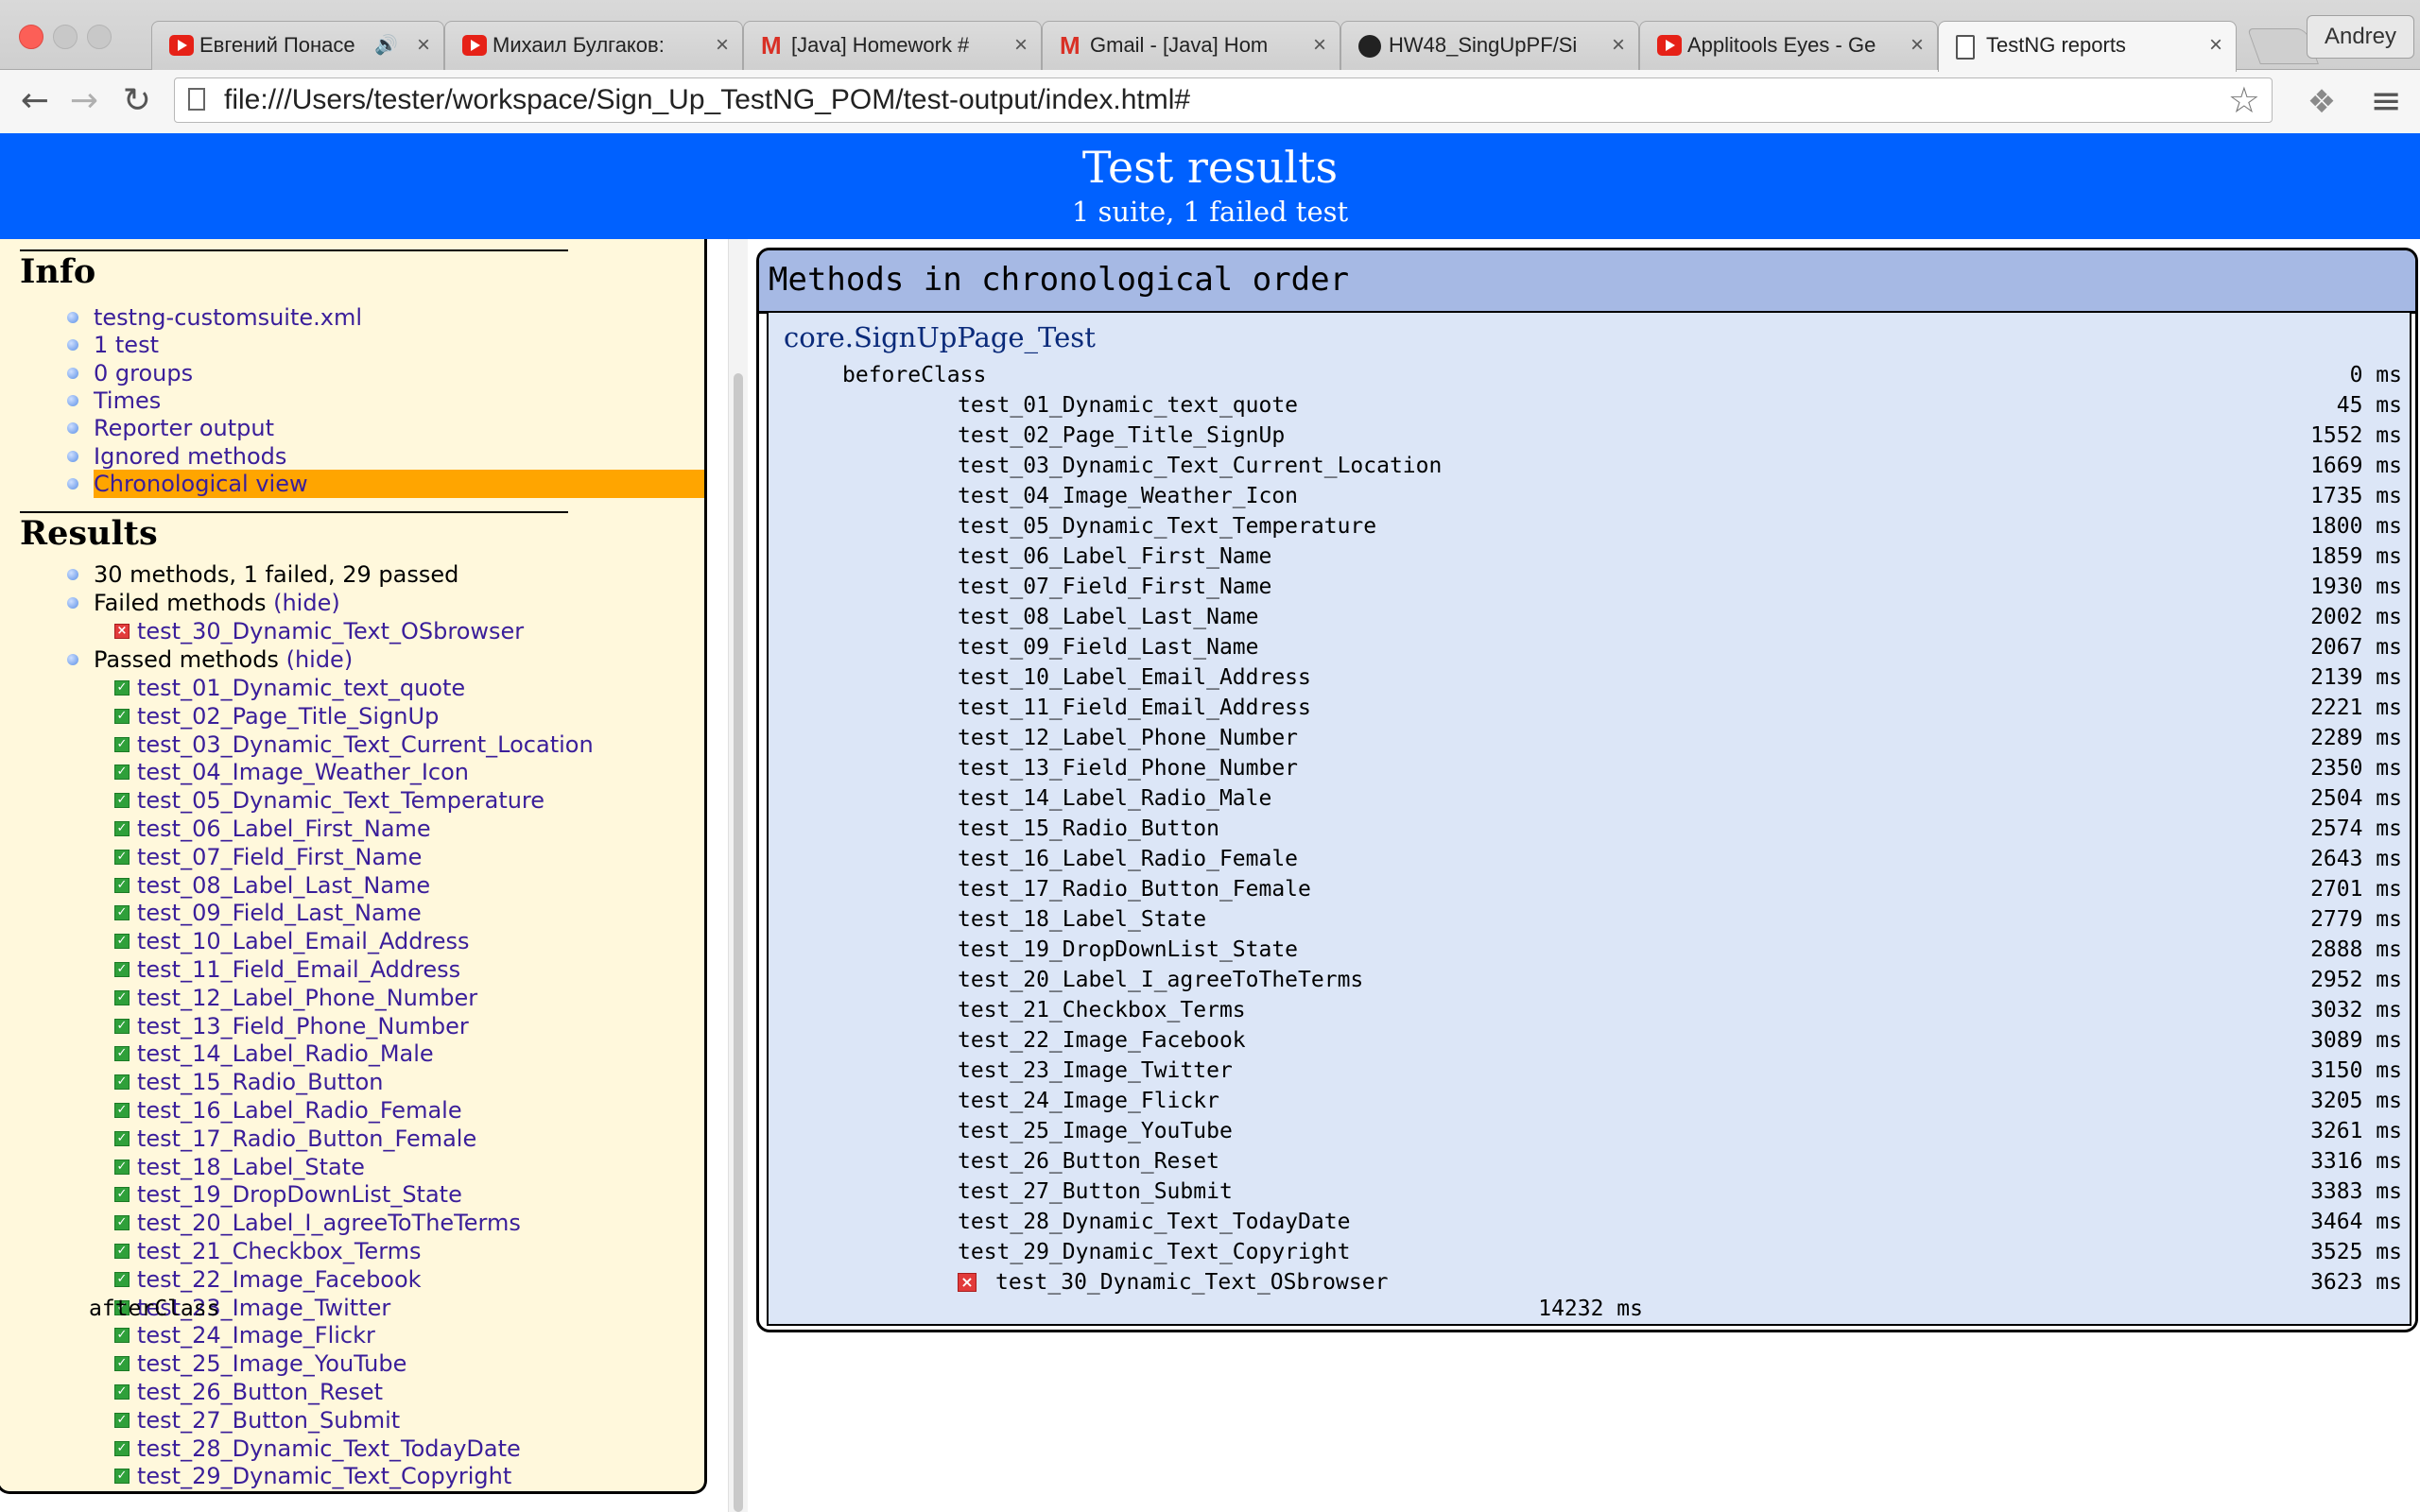 This screenshot has width=2420, height=1512. What do you see at coordinates (303, 772) in the screenshot?
I see `passed-method-link: test_04_Image_Weather_Icon` at bounding box center [303, 772].